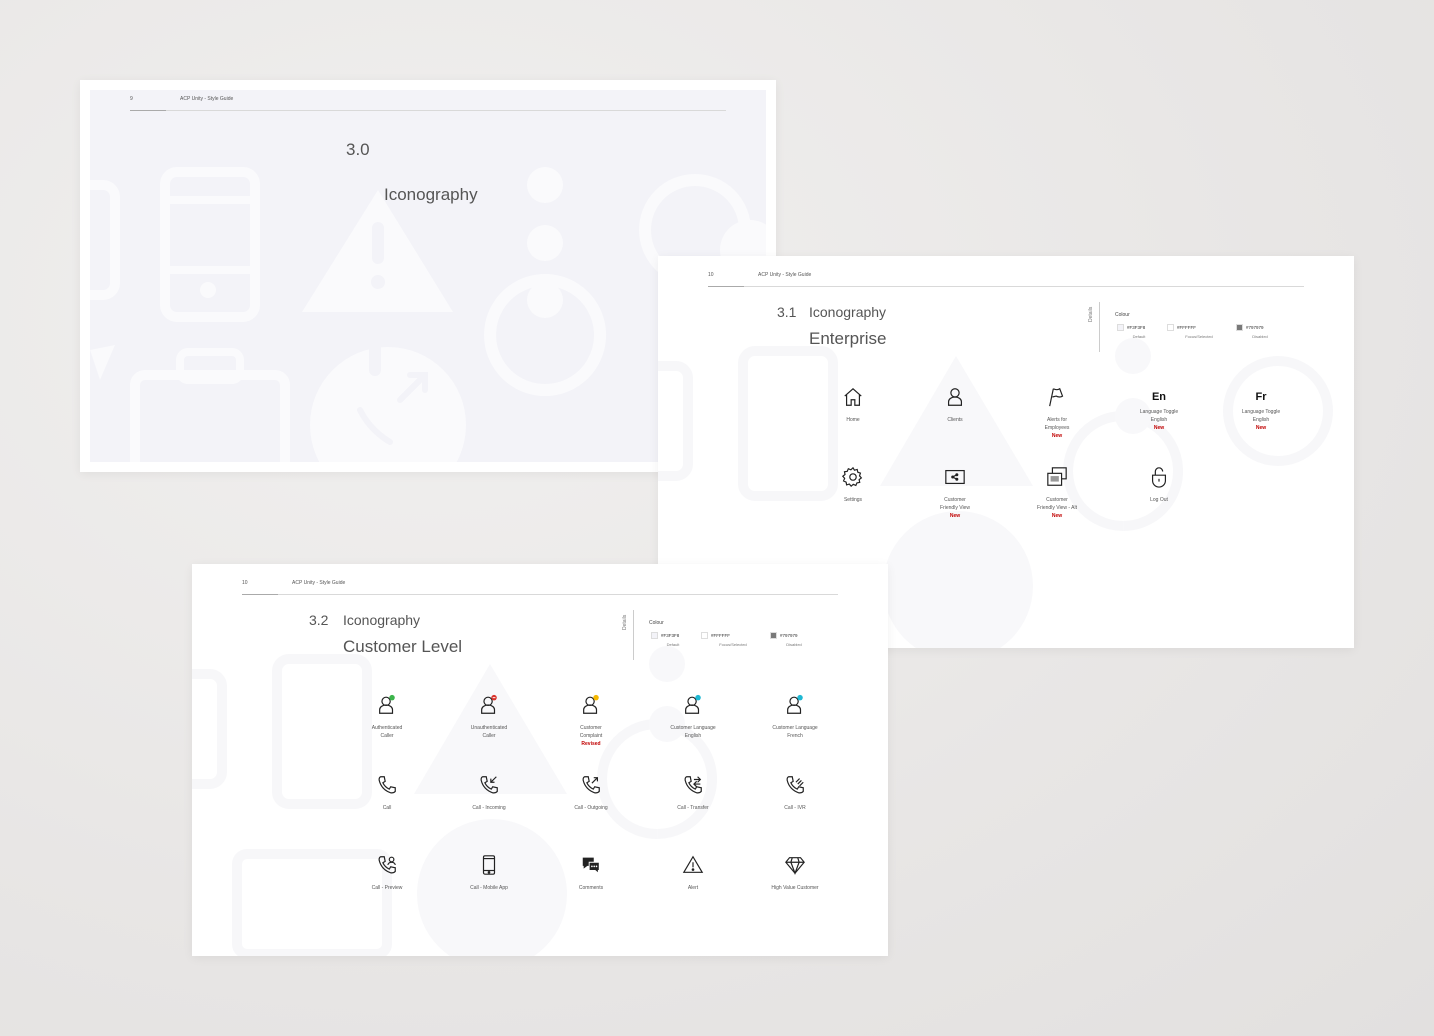 The width and height of the screenshot is (1434, 1036). Describe the element at coordinates (785, 275) in the screenshot. I see `doc-title: ACP Unity - Style Guide` at that location.